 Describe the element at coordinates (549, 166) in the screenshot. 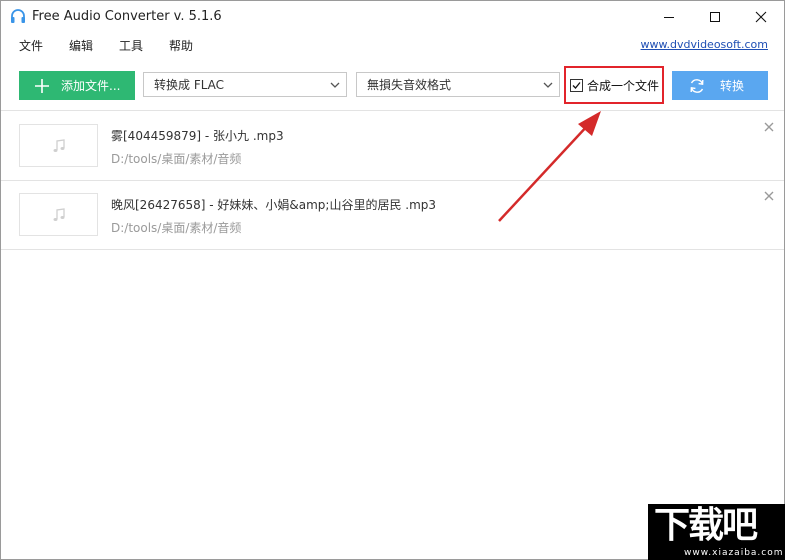

I see `annotation-arrow` at that location.